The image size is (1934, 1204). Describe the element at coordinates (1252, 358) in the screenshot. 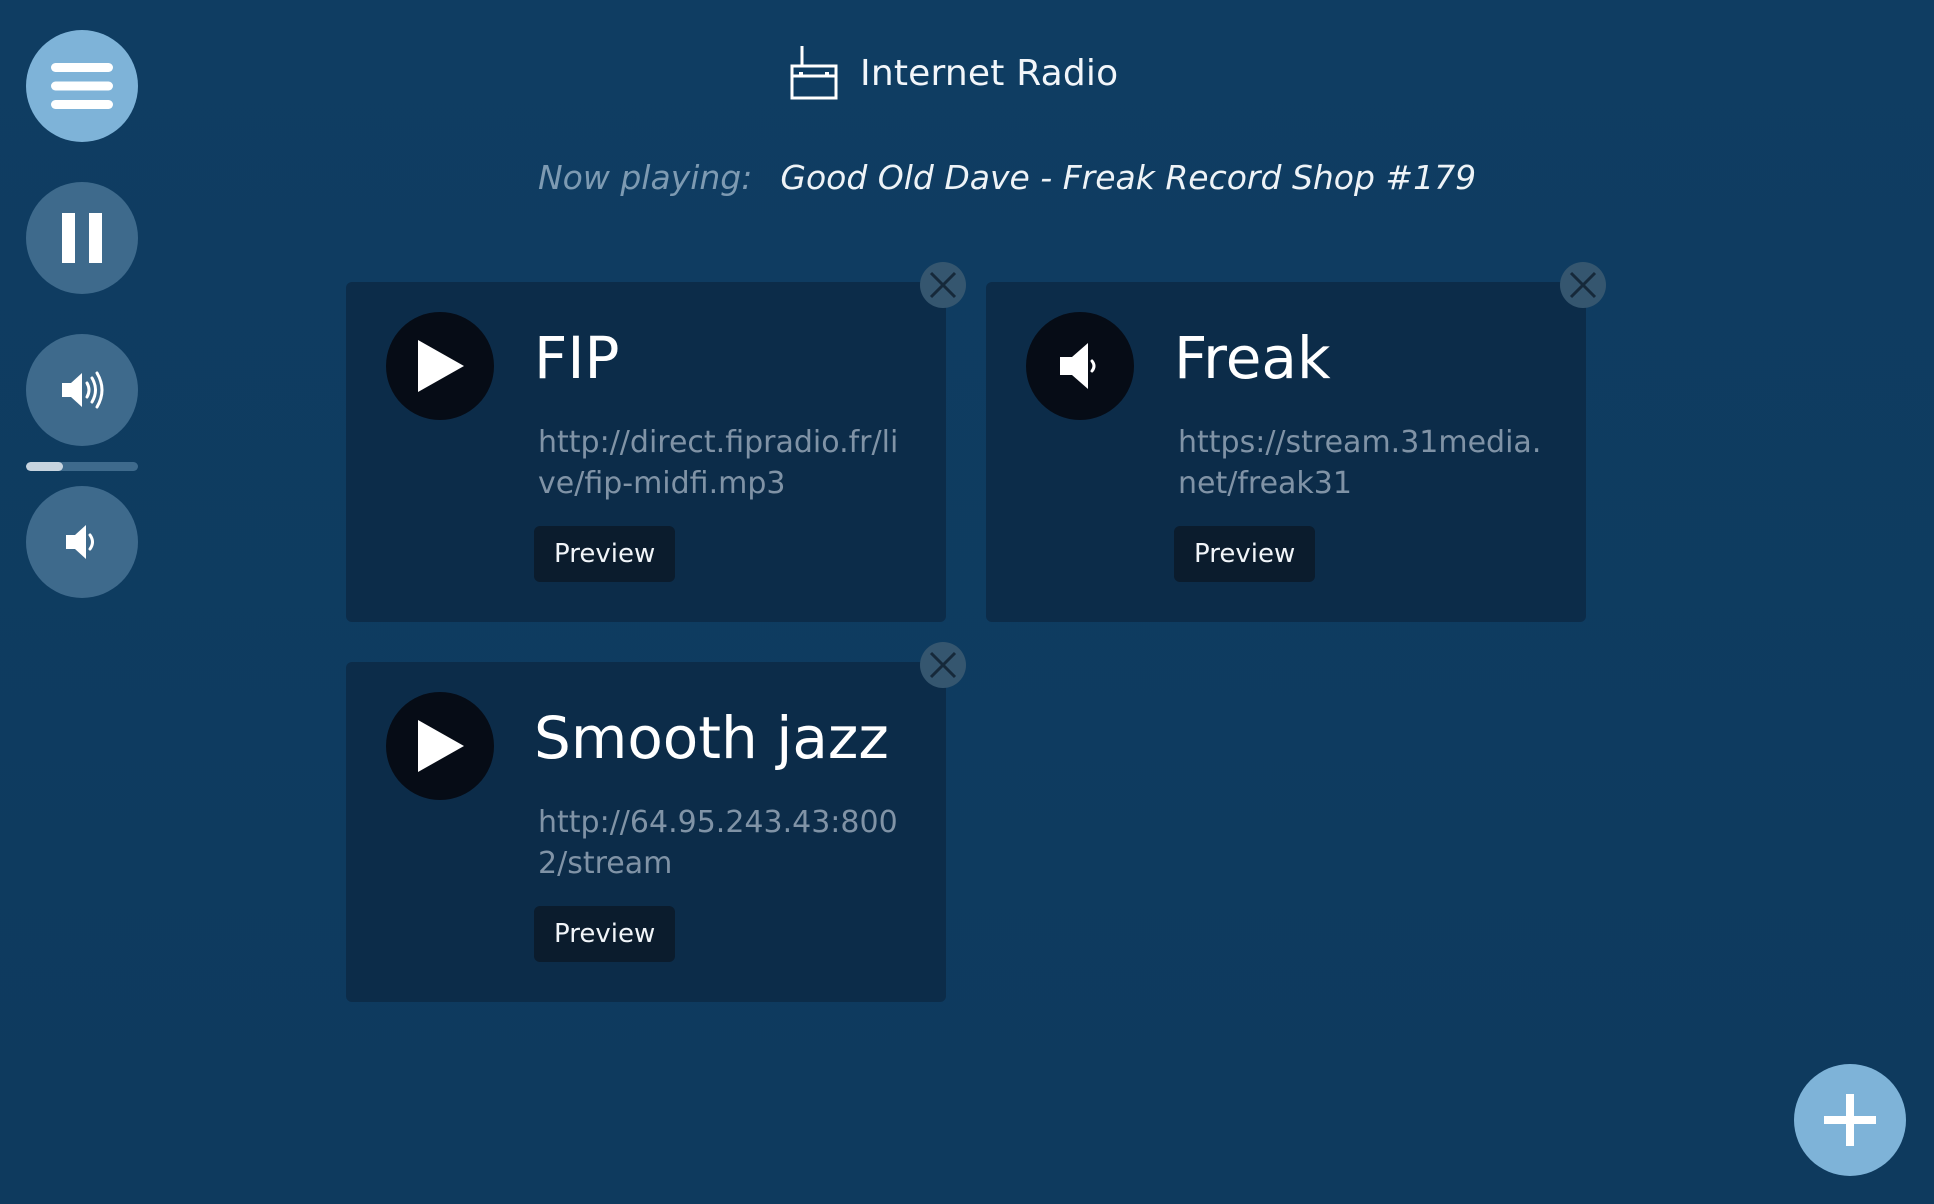

I see `station-name: Freak` at that location.